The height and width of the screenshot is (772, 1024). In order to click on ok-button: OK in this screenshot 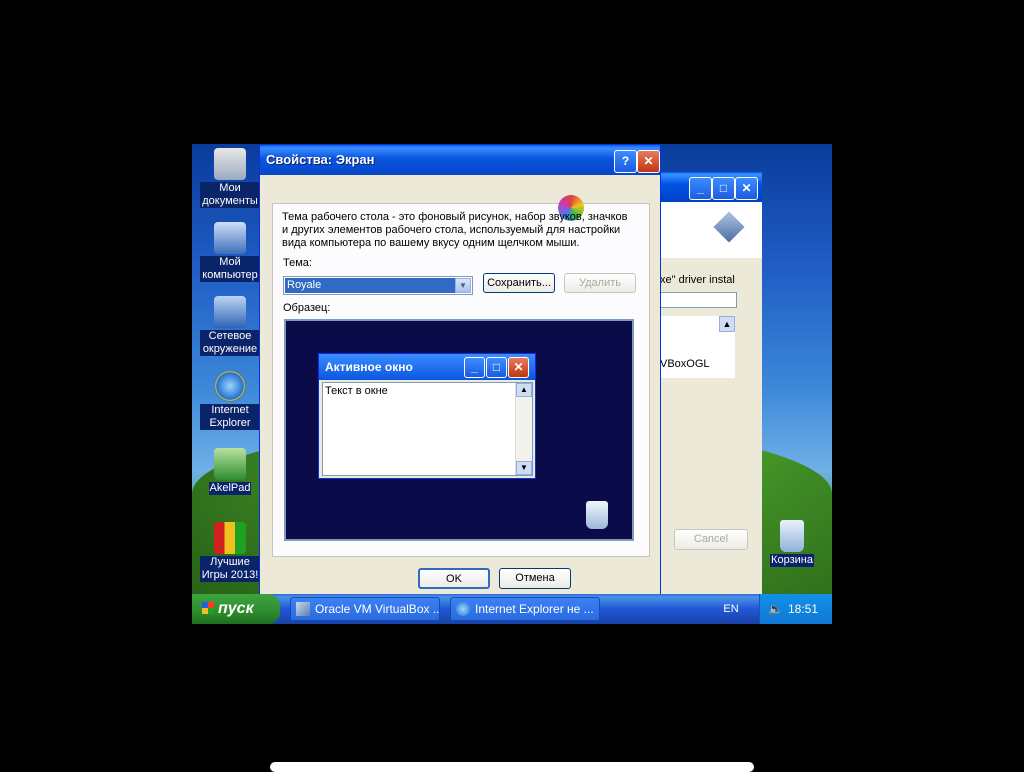, I will do `click(454, 578)`.